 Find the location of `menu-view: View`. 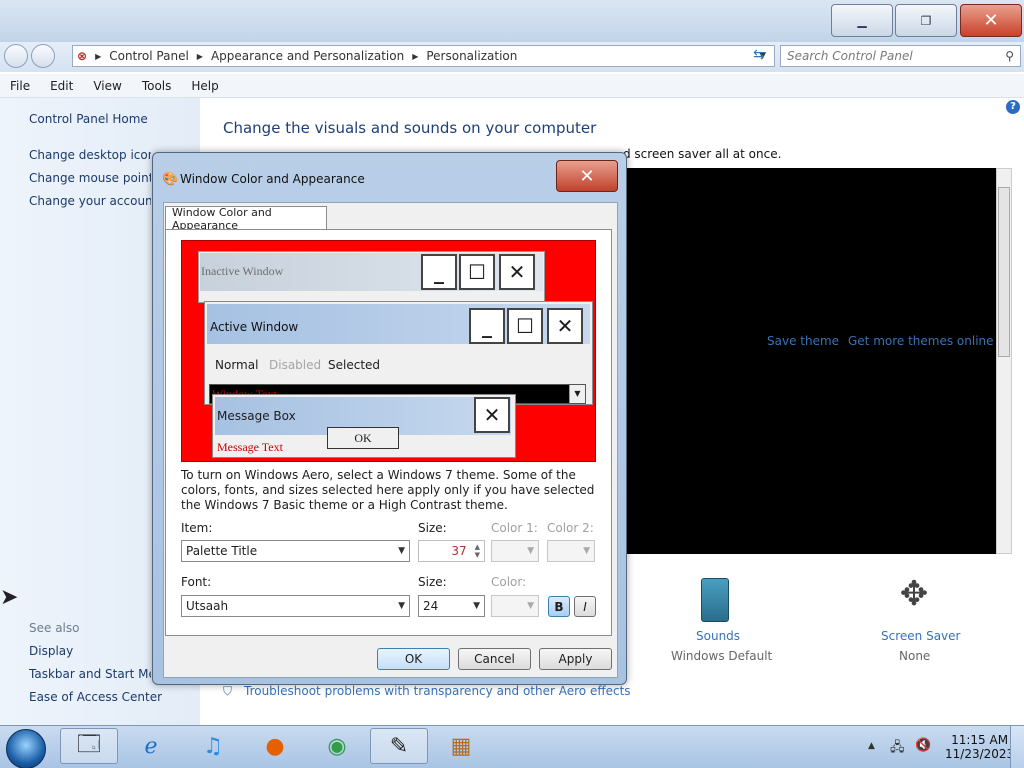

menu-view: View is located at coordinates (107, 86).